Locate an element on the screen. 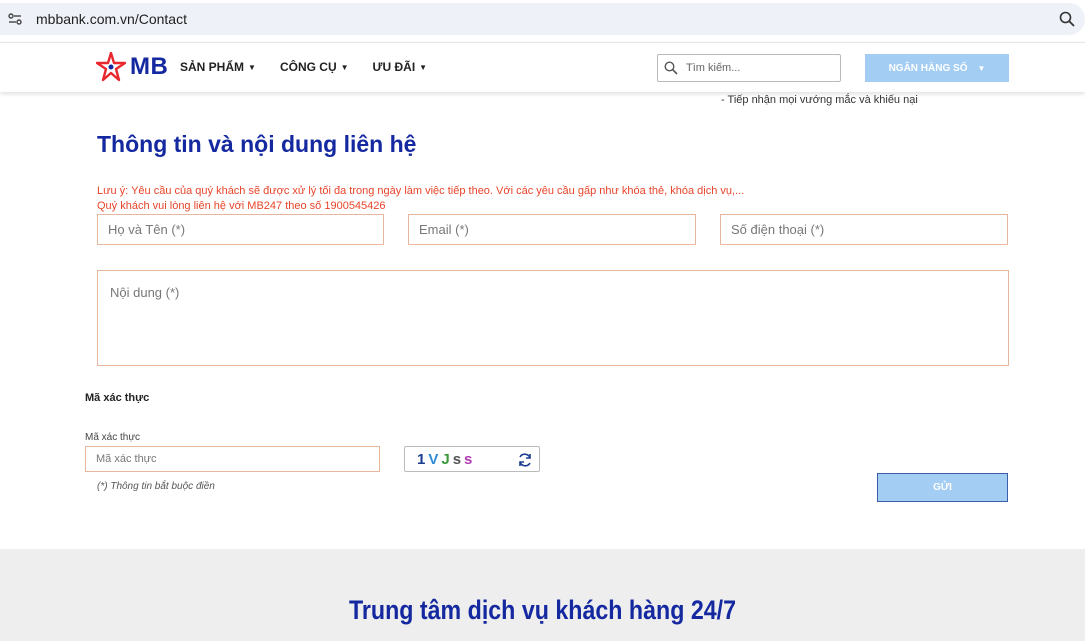  search-icon is located at coordinates (671, 68).